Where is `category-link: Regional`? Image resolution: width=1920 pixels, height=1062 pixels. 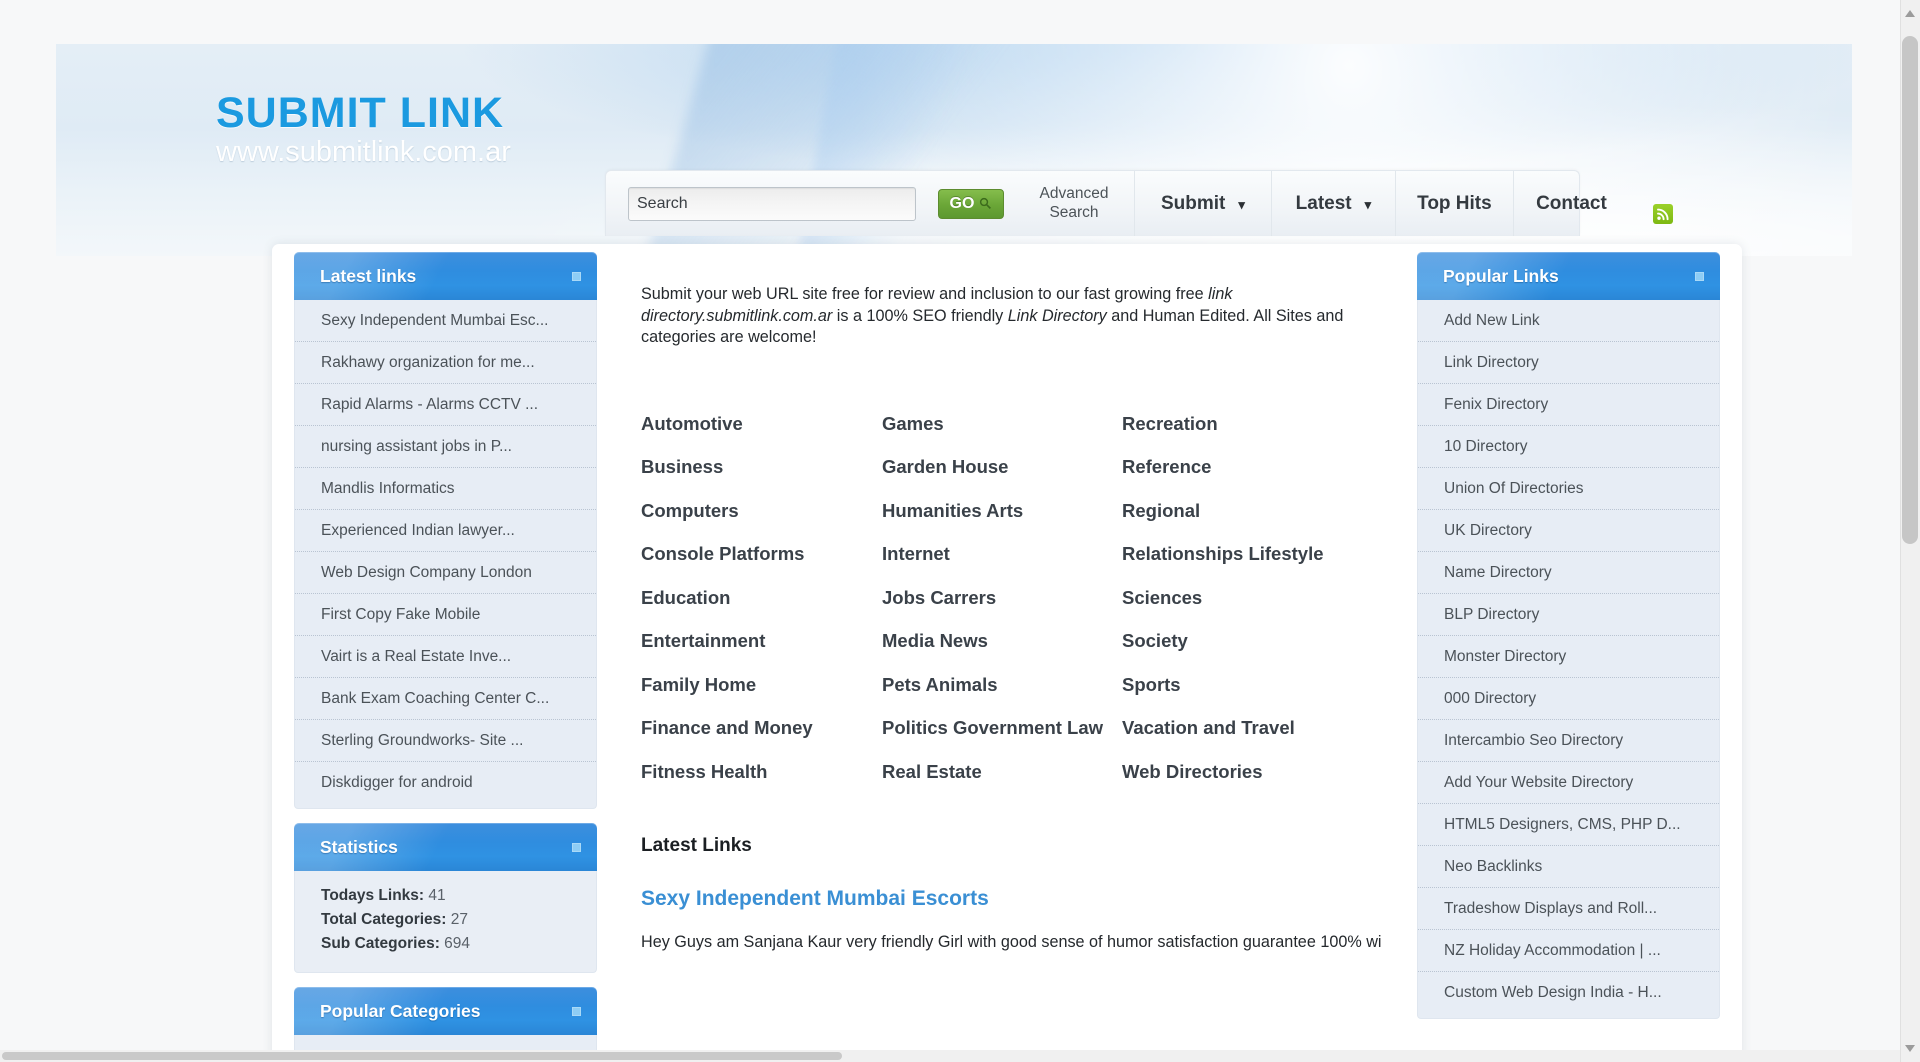
category-link: Regional is located at coordinates (1237, 511).